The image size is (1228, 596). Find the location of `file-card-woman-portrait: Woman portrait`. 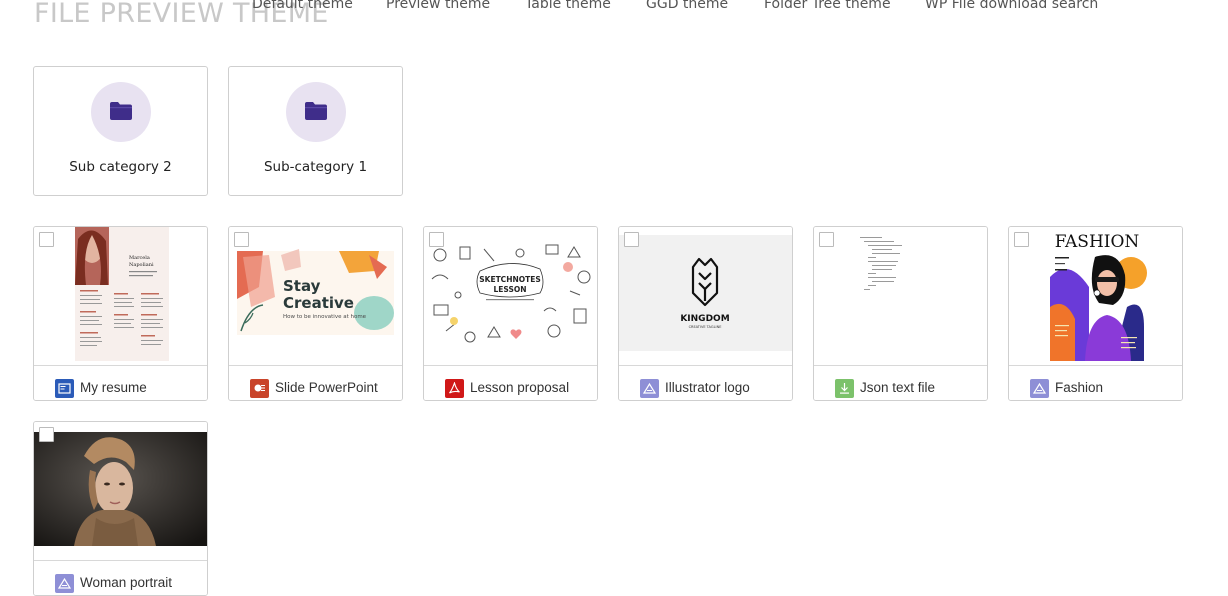

file-card-woman-portrait: Woman portrait is located at coordinates (120, 508).